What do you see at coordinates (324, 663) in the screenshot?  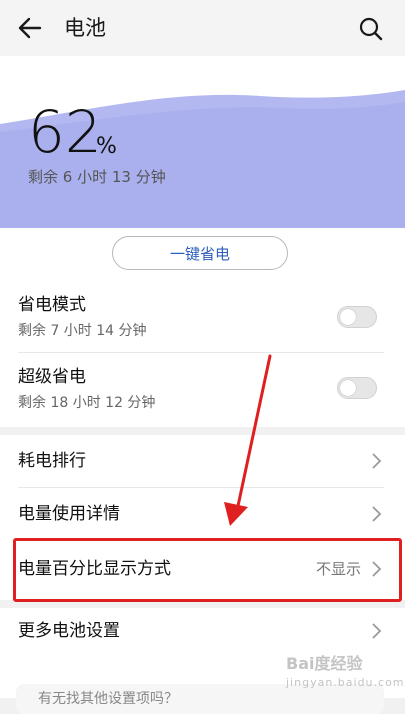 I see `watermark-text: Bai度经验` at bounding box center [324, 663].